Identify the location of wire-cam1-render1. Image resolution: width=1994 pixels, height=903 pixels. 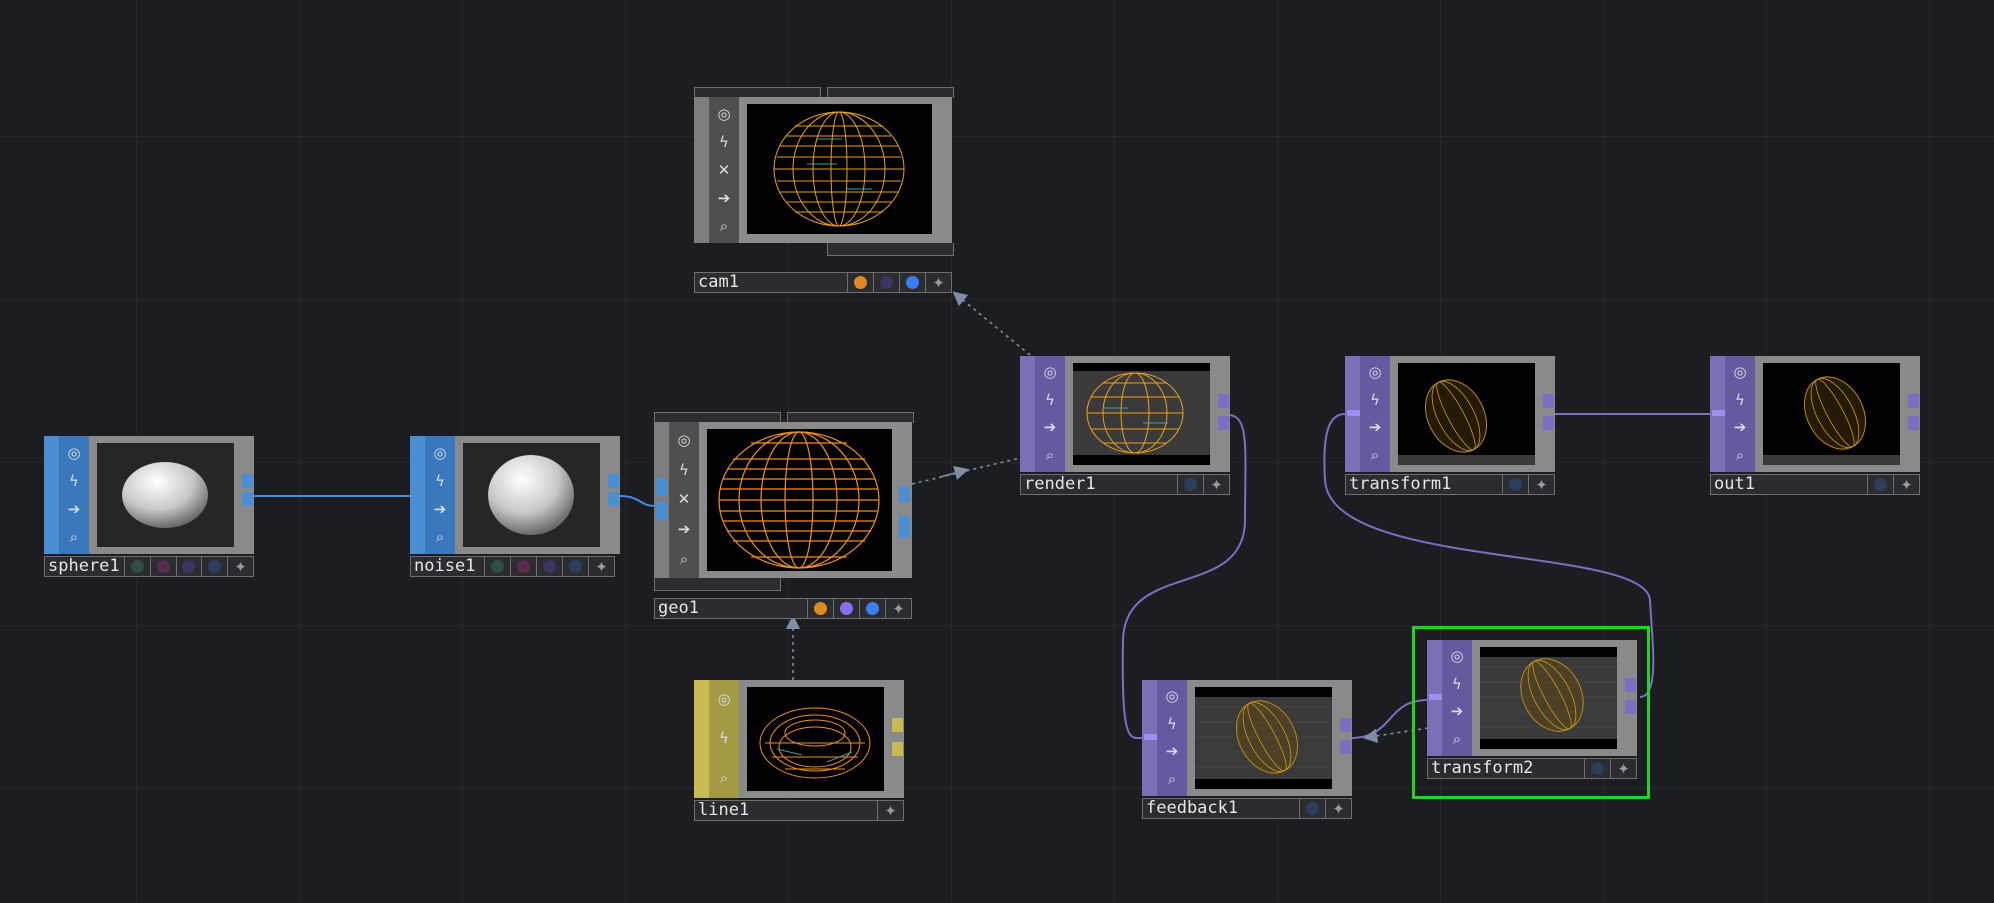
(991, 323).